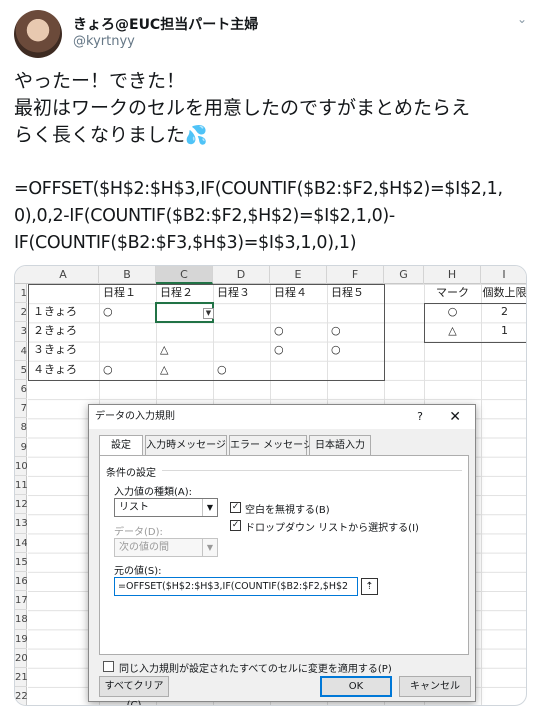 This screenshot has width=541, height=715. I want to click on cell-name: ２きょろ, so click(53, 331).